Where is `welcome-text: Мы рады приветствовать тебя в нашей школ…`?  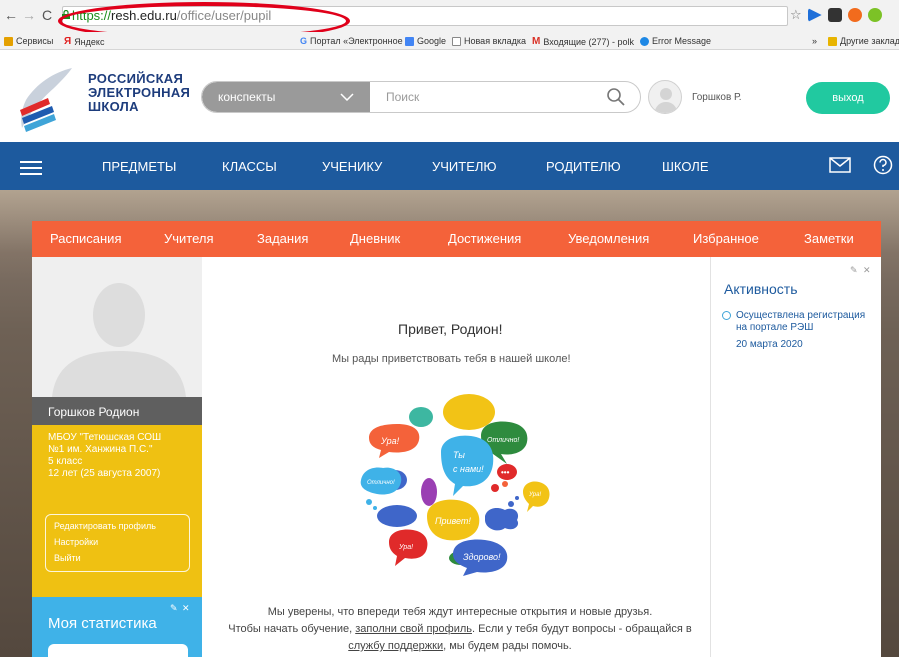 welcome-text: Мы рады приветствовать тебя в нашей школ… is located at coordinates (451, 359).